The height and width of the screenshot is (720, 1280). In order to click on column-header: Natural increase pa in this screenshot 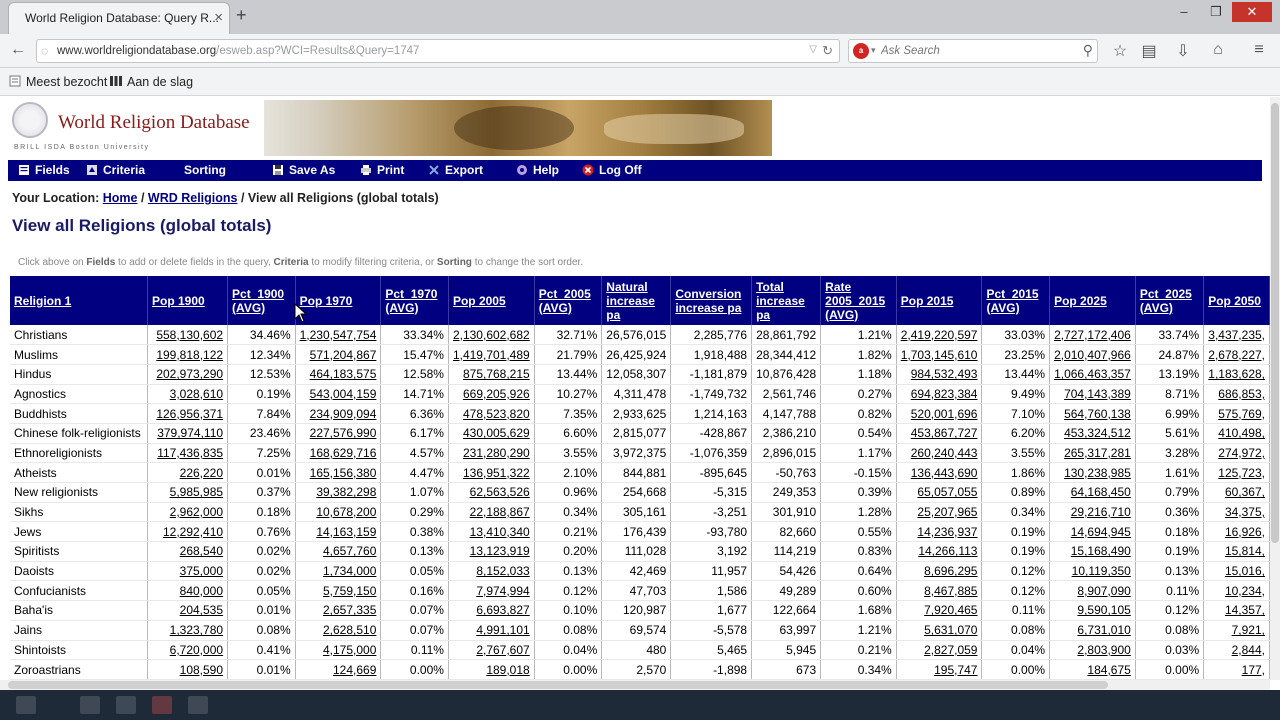, I will do `click(636, 300)`.